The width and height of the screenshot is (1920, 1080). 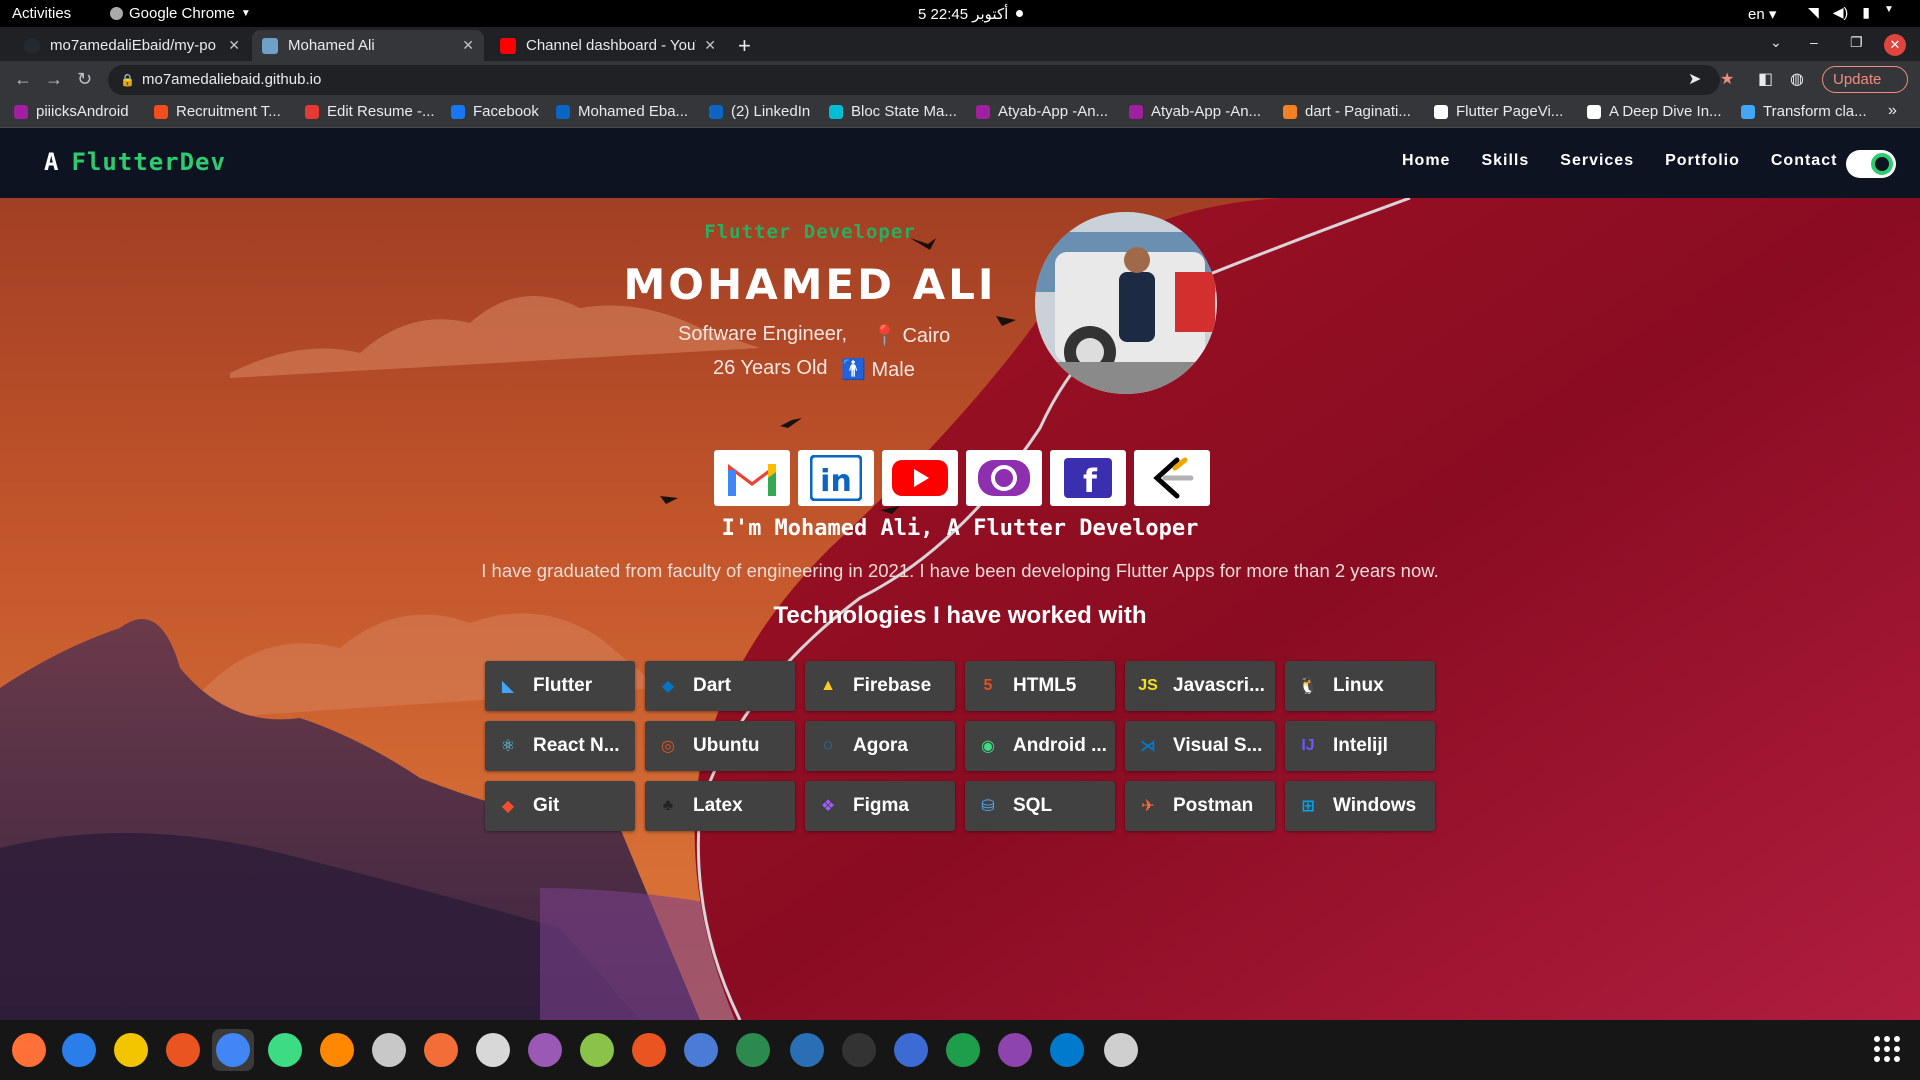 I want to click on site-logo: A FlutterDev, so click(x=135, y=162).